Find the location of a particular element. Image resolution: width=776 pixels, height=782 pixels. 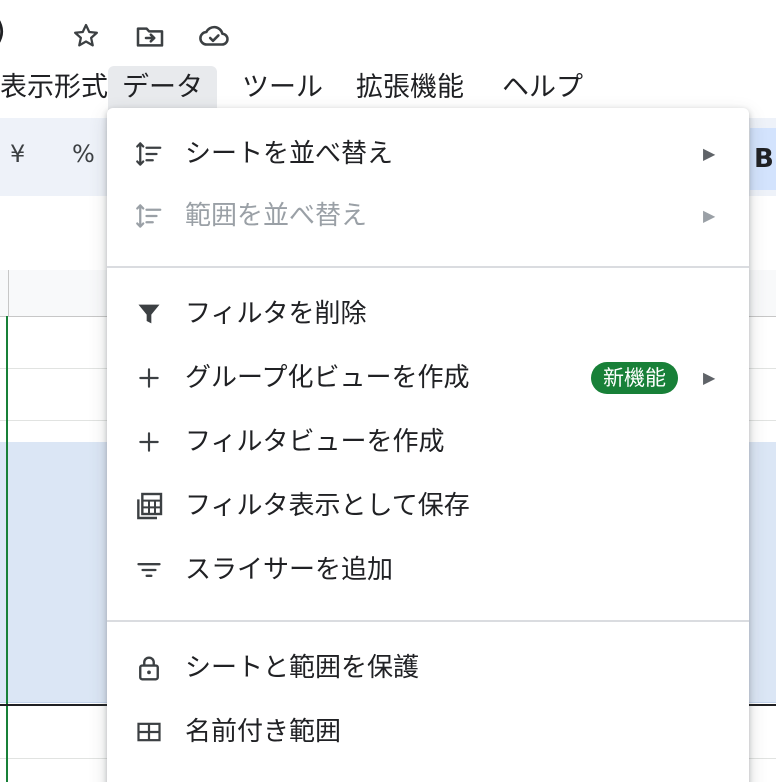

percent-format-button: % is located at coordinates (83, 154).